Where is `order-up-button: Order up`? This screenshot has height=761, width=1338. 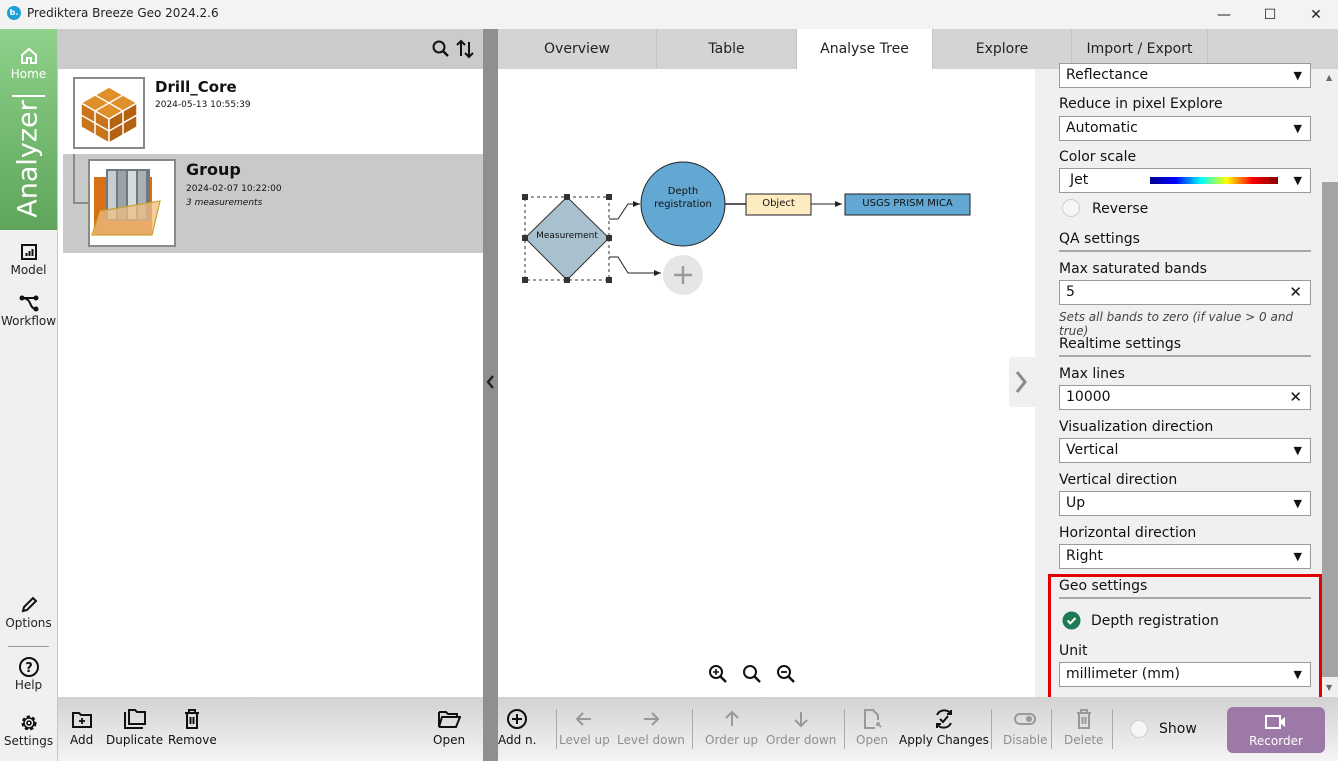
order-up-button: Order up is located at coordinates (731, 727).